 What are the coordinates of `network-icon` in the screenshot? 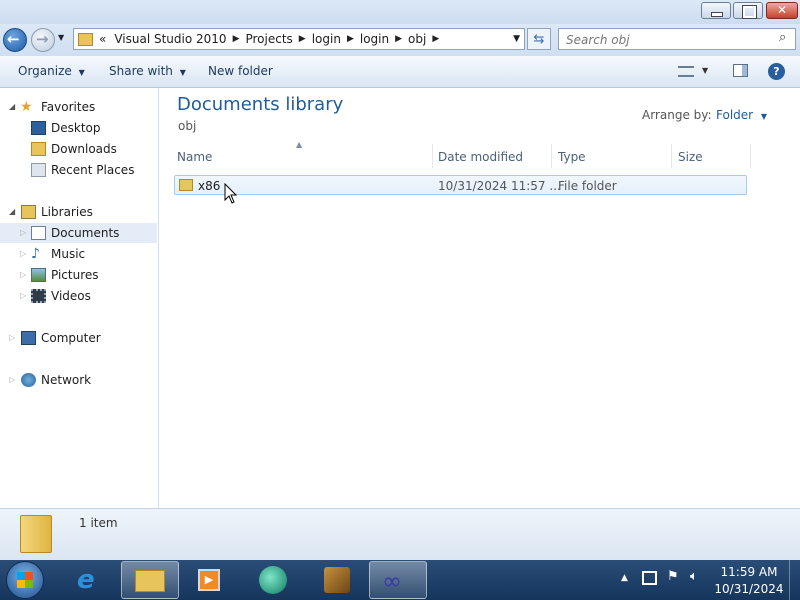 It's located at (28, 380).